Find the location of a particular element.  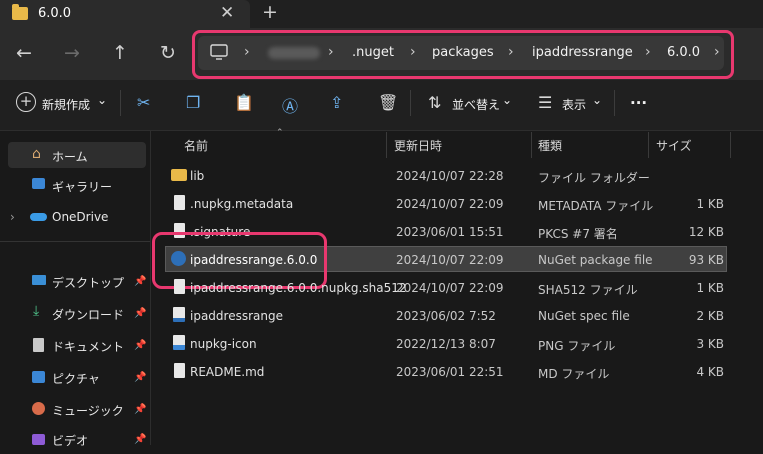

file-size: 2 KB is located at coordinates (710, 316).